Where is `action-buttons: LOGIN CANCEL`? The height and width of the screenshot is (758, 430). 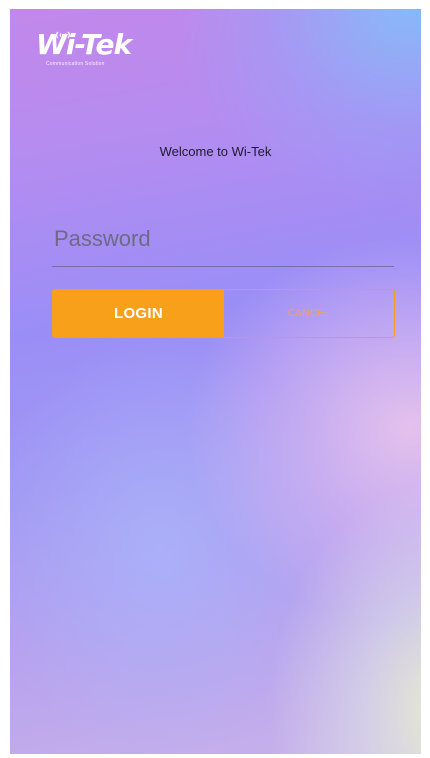
action-buttons: LOGIN CANCEL is located at coordinates (223, 313).